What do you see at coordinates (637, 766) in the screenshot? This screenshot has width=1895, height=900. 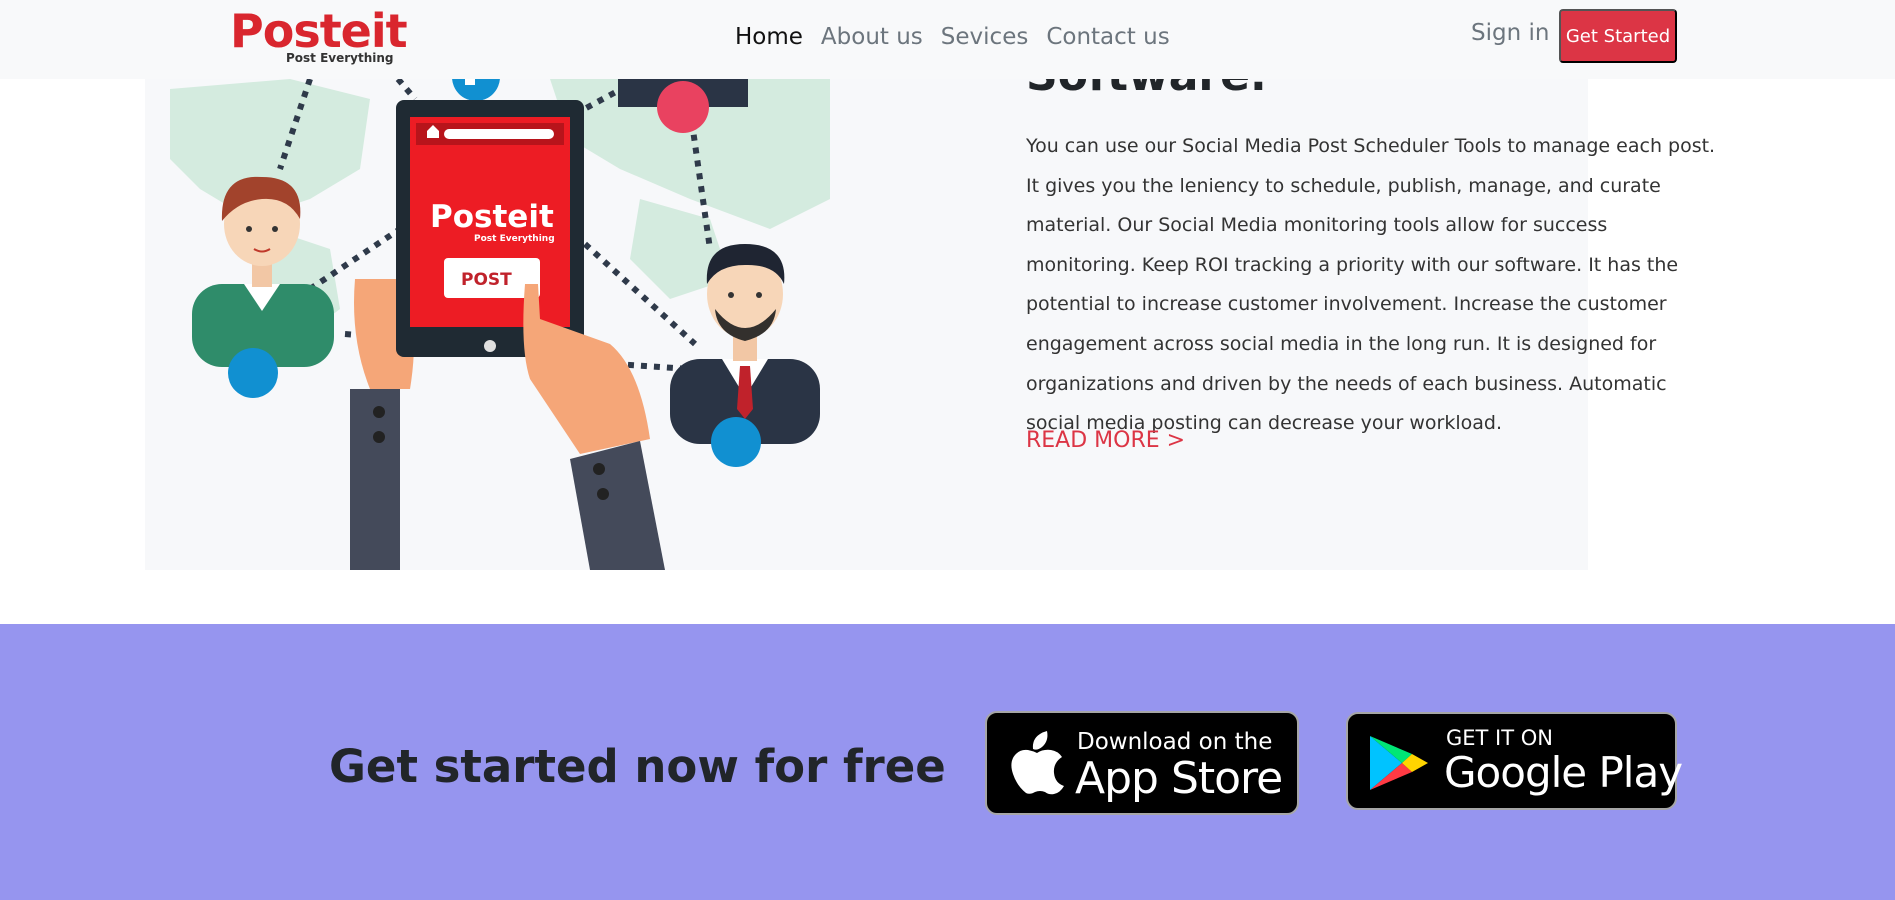 I see `cta-heading: Get started now for free` at bounding box center [637, 766].